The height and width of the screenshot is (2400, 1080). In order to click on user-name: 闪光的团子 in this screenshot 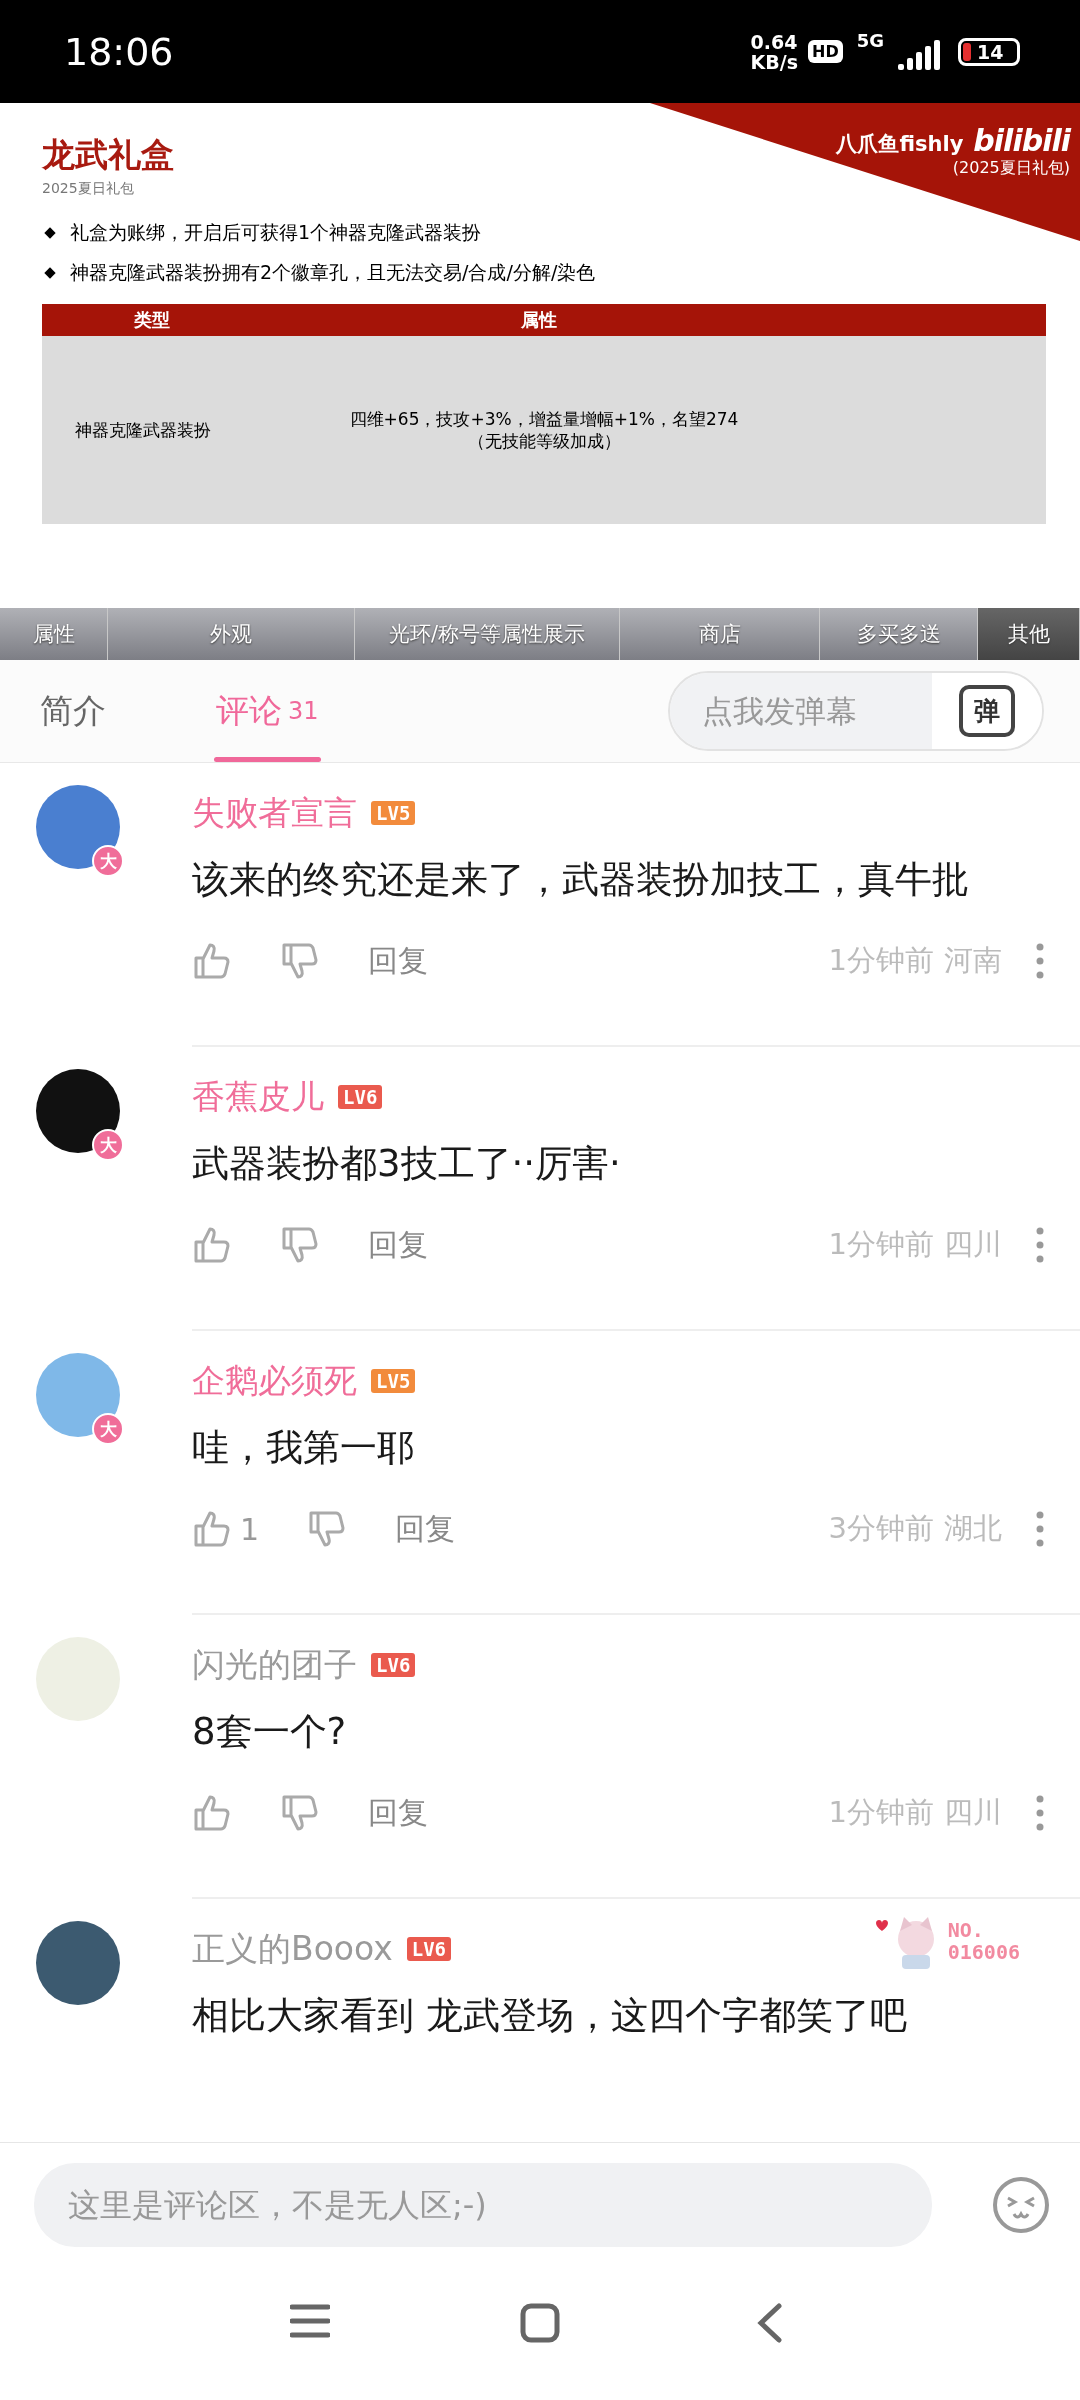, I will do `click(274, 1665)`.